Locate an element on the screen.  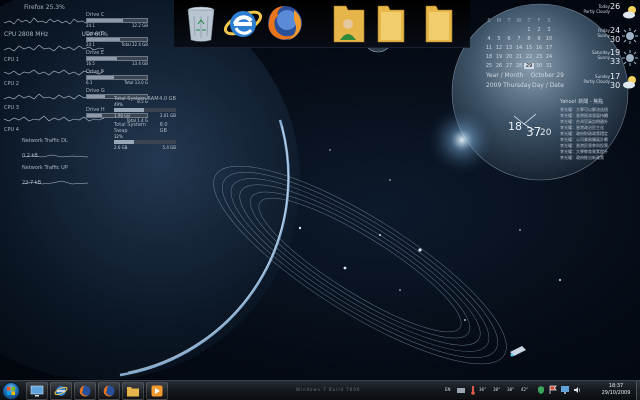
dock-user-folder is located at coordinates (349, 23).